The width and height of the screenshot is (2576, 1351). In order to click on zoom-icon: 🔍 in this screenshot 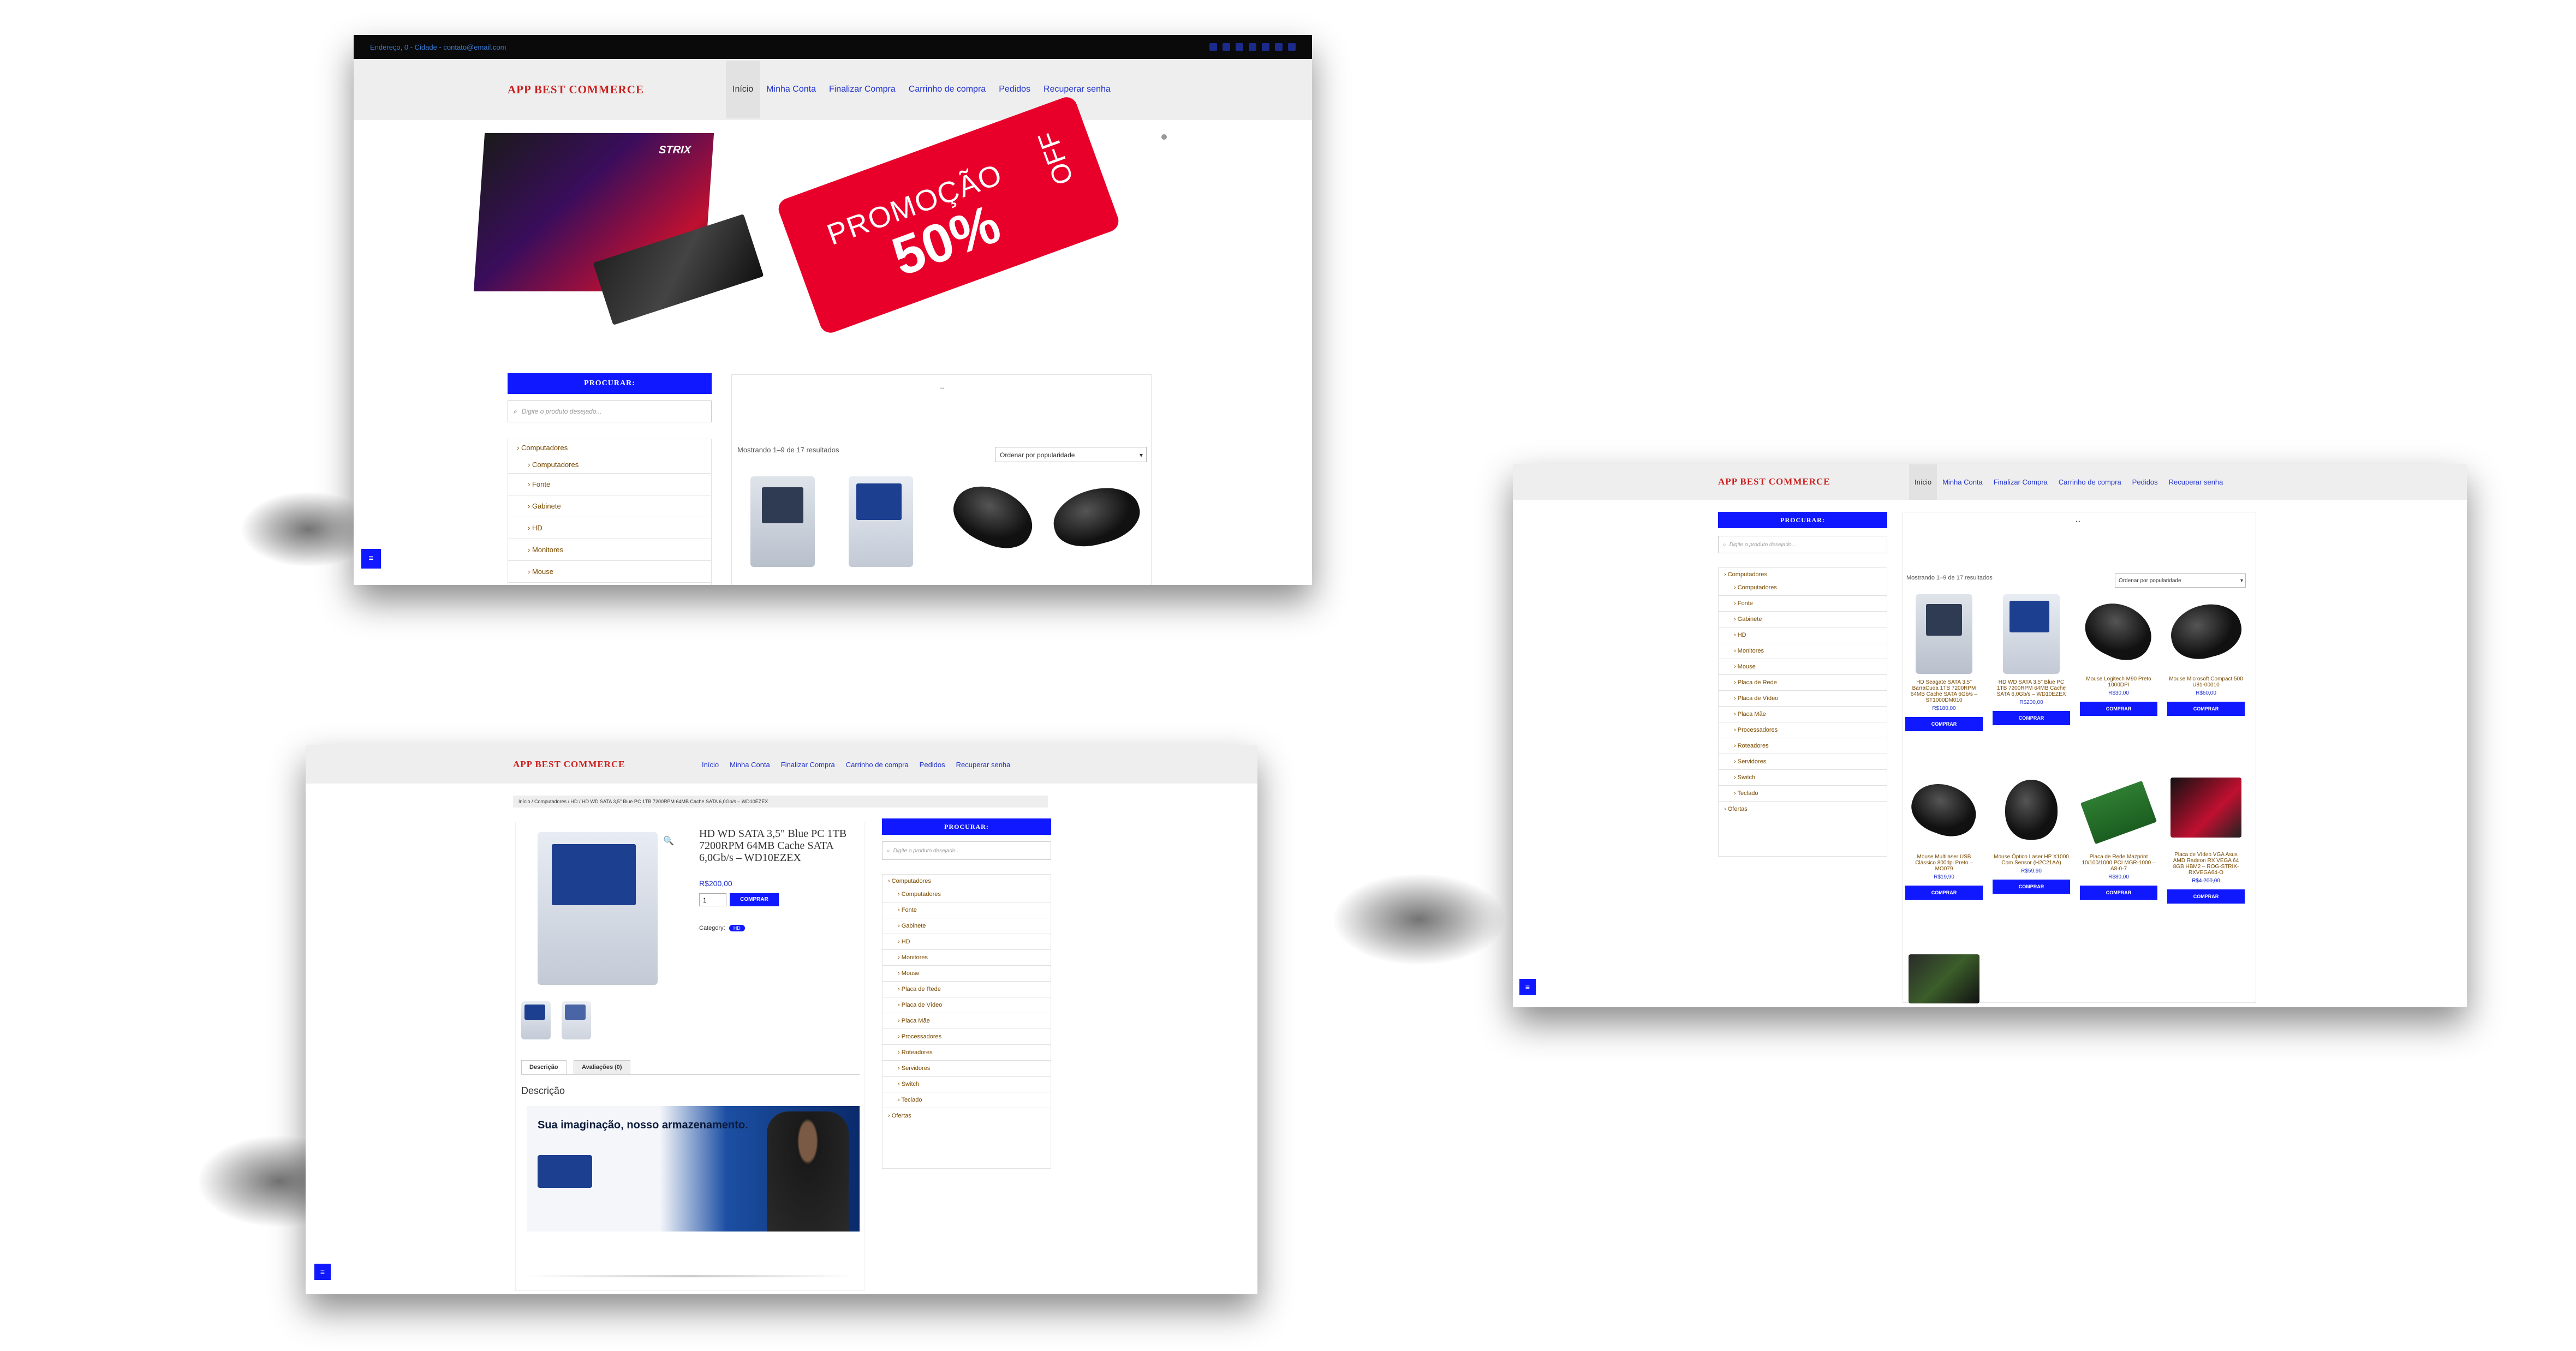, I will do `click(668, 840)`.